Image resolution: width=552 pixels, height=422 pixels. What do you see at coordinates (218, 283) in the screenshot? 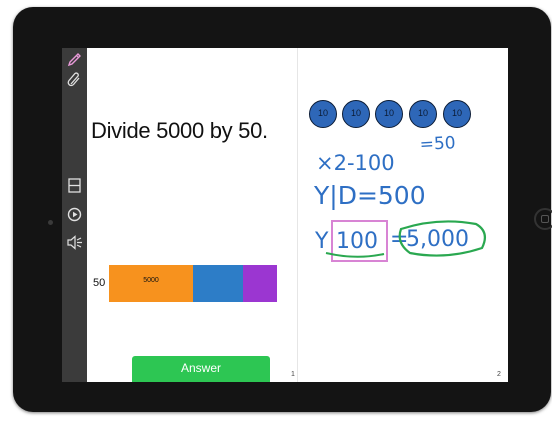
I see `bar-segment-blue` at bounding box center [218, 283].